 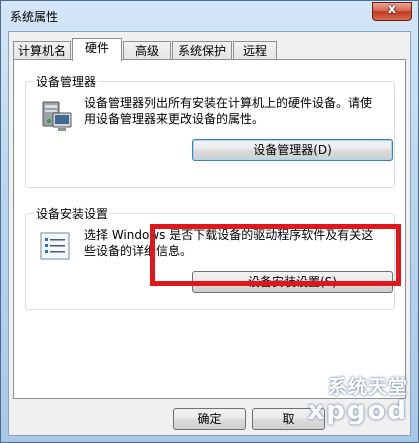 I want to click on highlight-annotation-box, so click(x=275, y=255).